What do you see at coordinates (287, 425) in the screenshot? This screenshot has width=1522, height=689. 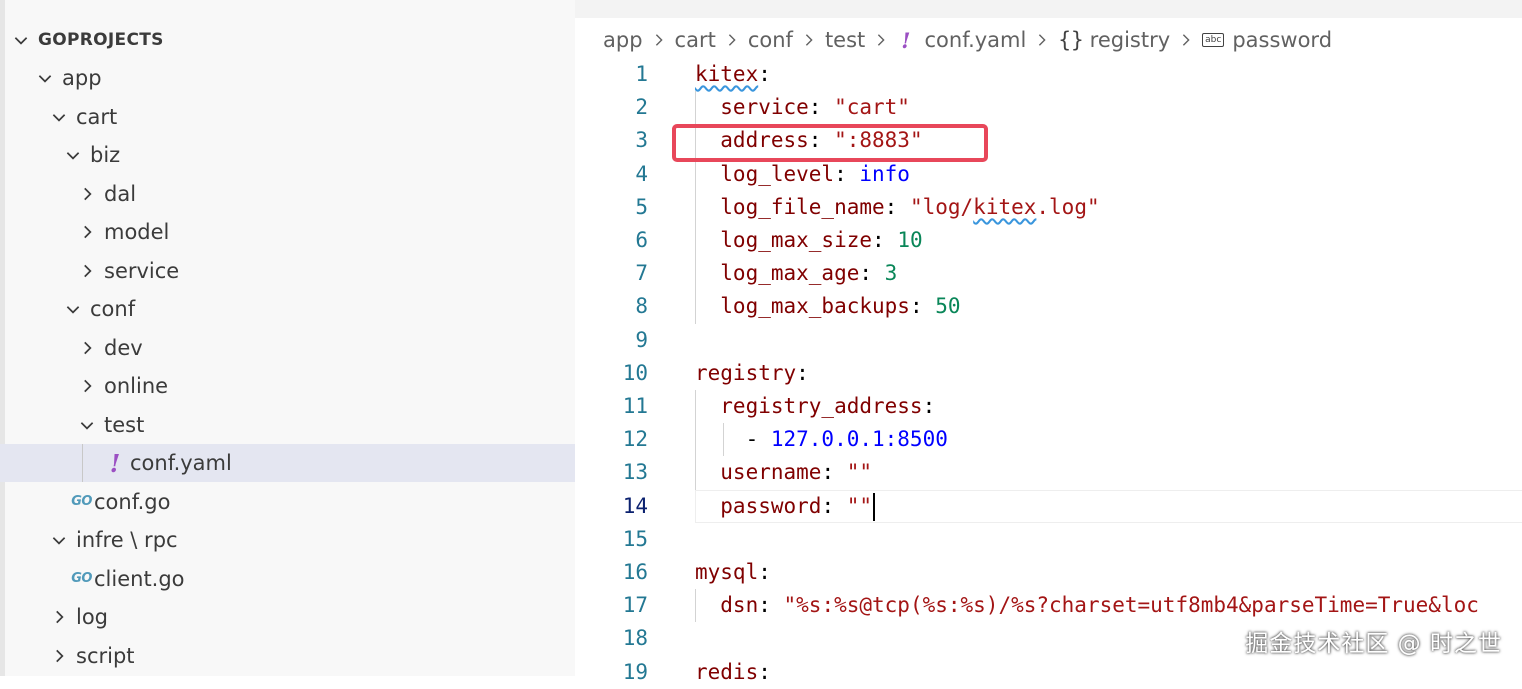 I see `explorer-item-test: test` at bounding box center [287, 425].